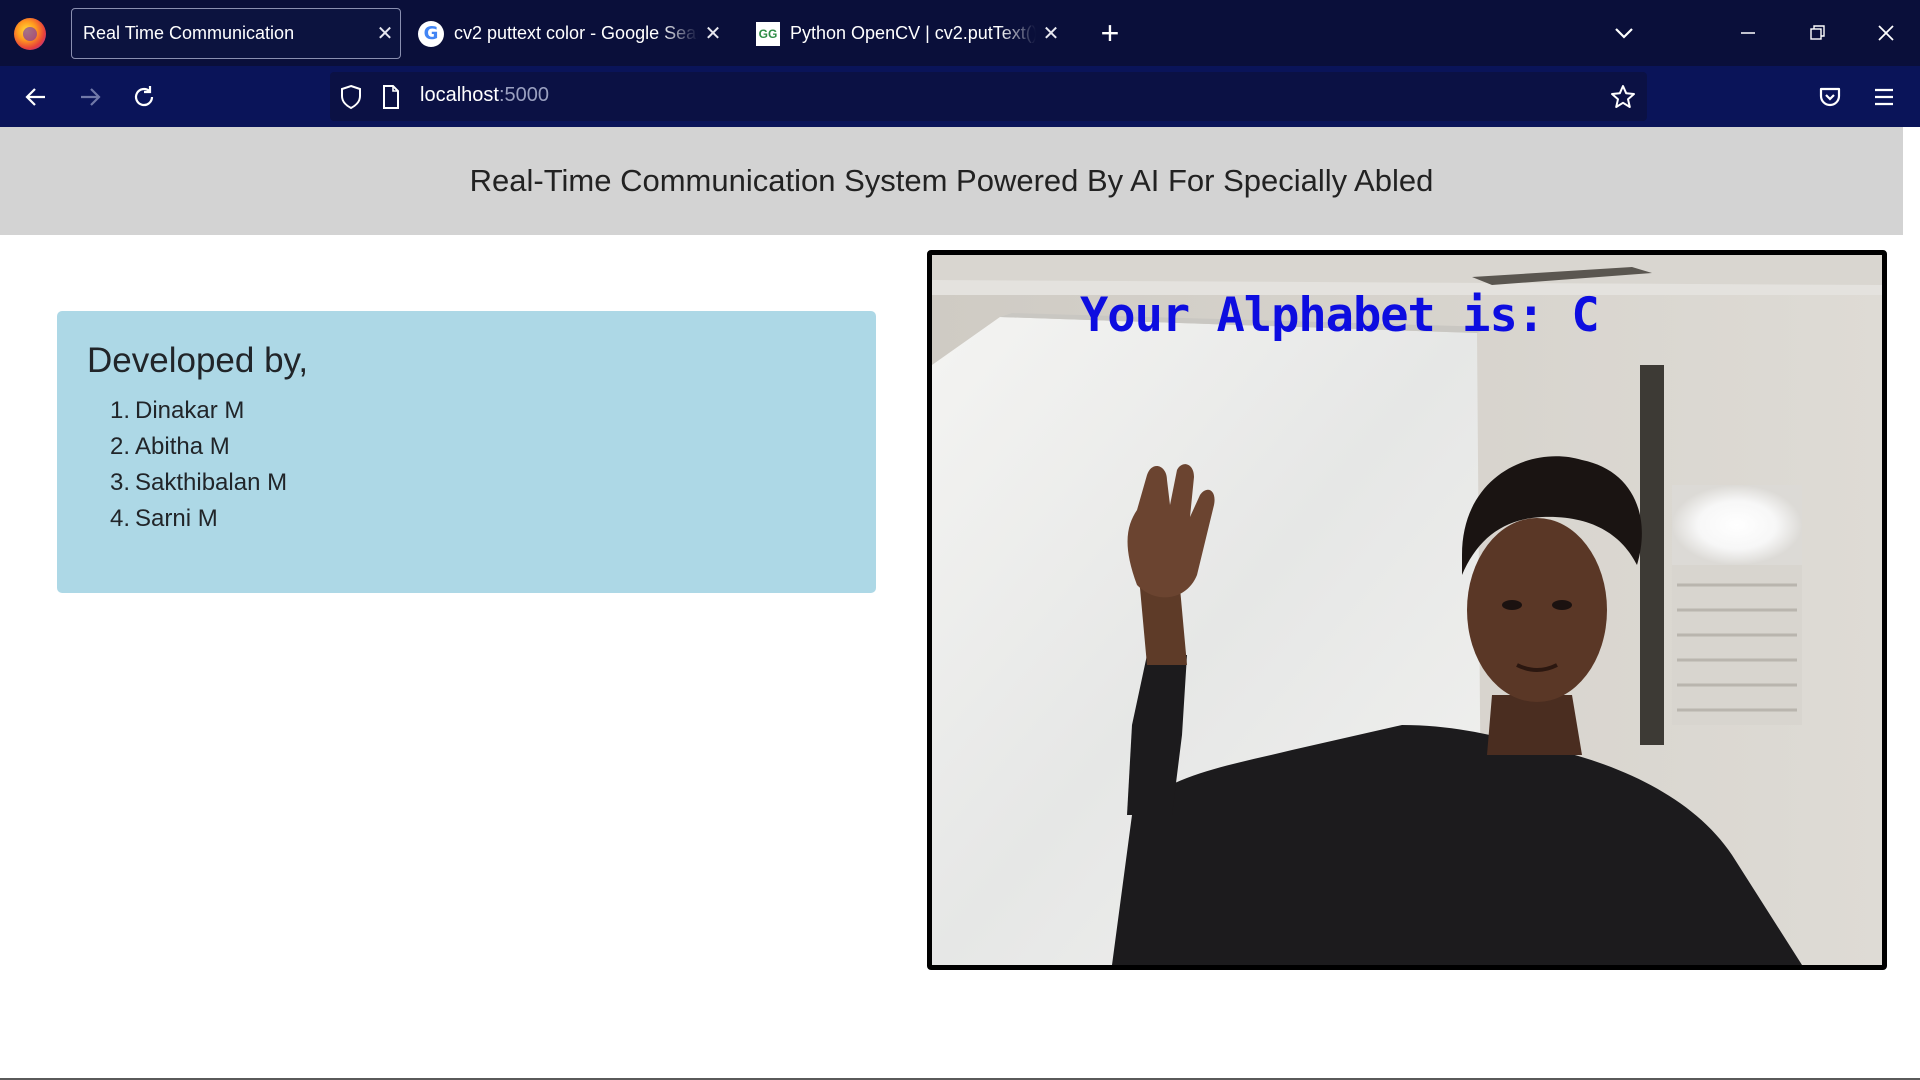  I want to click on developers-heading: Developed by,, so click(198, 360).